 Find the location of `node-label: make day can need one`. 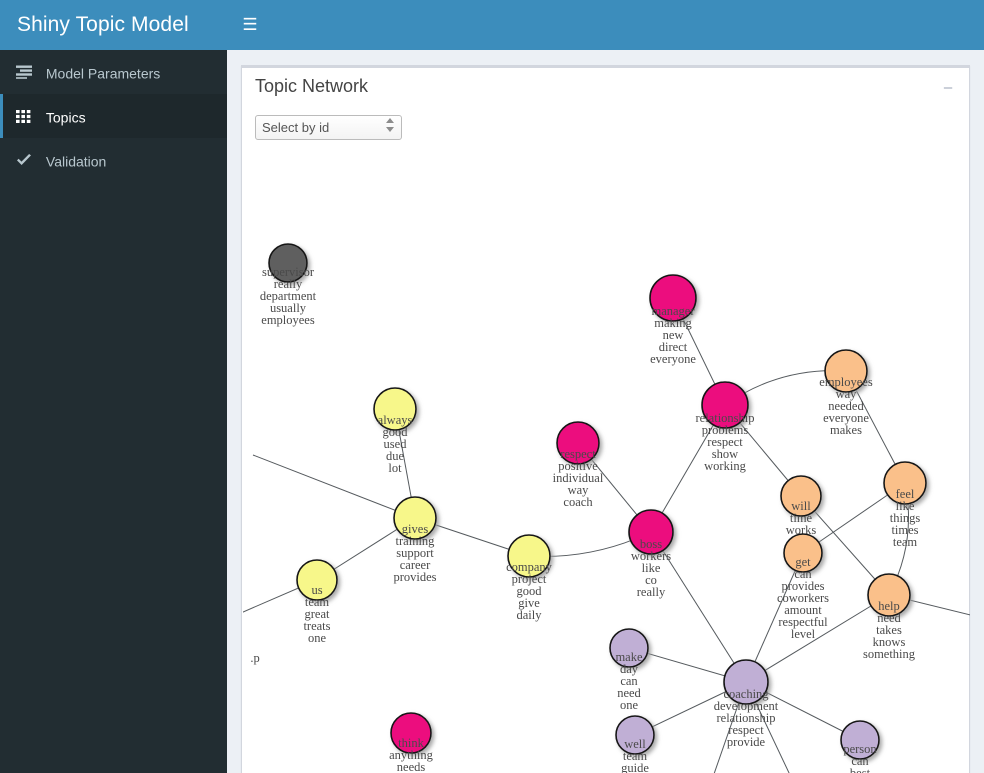

node-label: make day can need one is located at coordinates (629, 681).